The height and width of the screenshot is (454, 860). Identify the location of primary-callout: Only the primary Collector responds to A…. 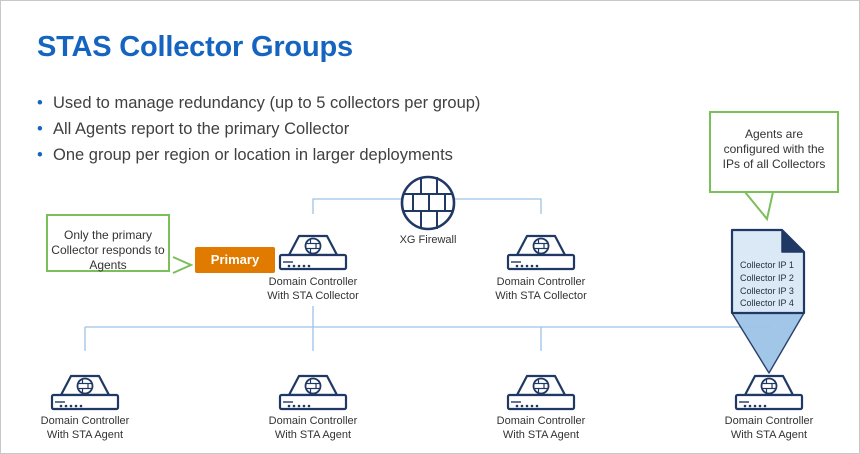
(108, 243).